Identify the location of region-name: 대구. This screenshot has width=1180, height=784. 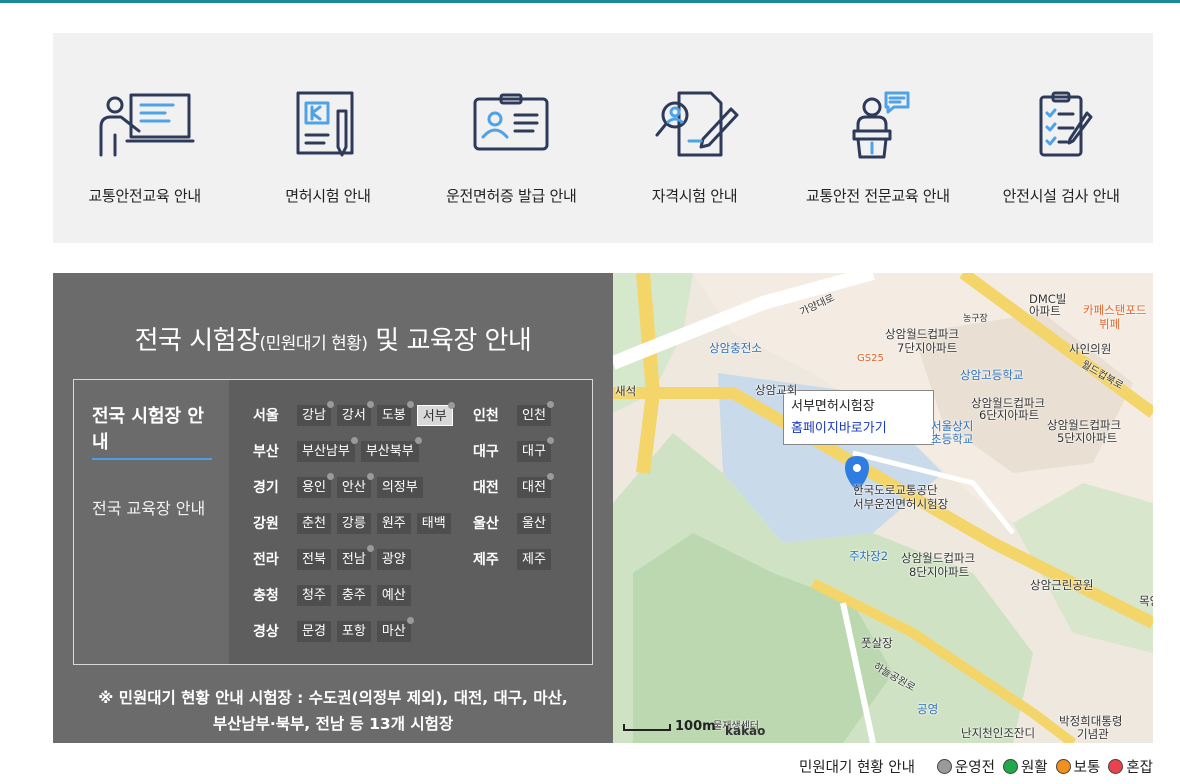
(486, 452).